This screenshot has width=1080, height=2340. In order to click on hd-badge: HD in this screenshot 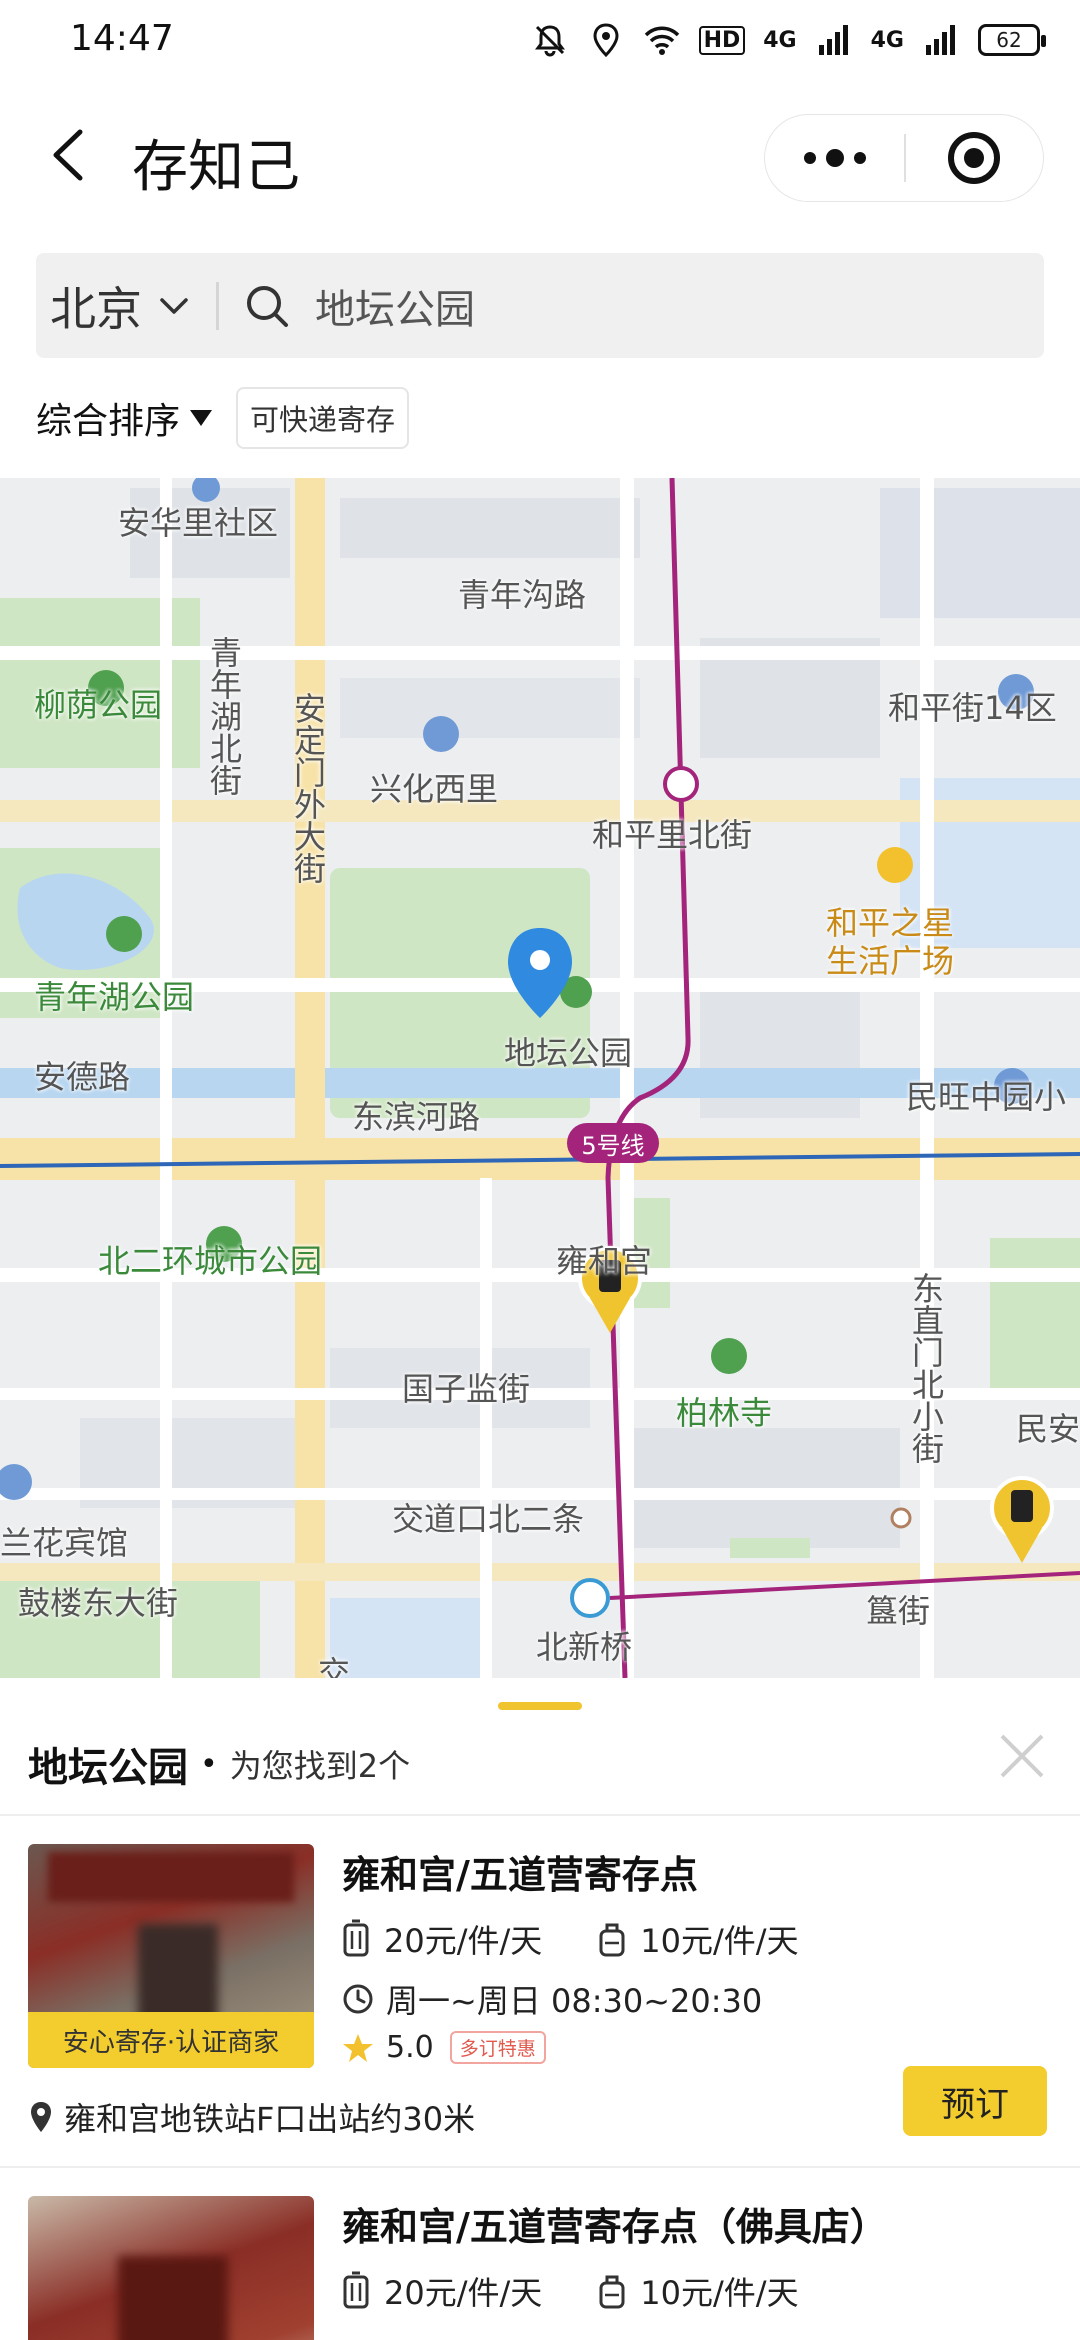, I will do `click(722, 40)`.